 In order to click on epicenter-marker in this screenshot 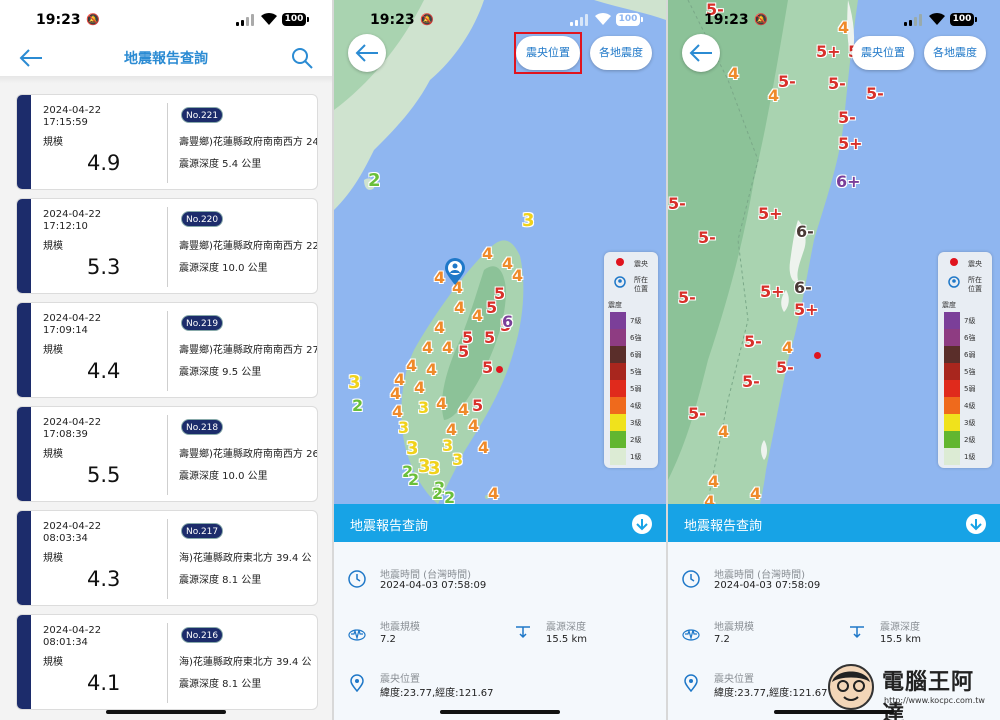, I will do `click(499, 369)`.